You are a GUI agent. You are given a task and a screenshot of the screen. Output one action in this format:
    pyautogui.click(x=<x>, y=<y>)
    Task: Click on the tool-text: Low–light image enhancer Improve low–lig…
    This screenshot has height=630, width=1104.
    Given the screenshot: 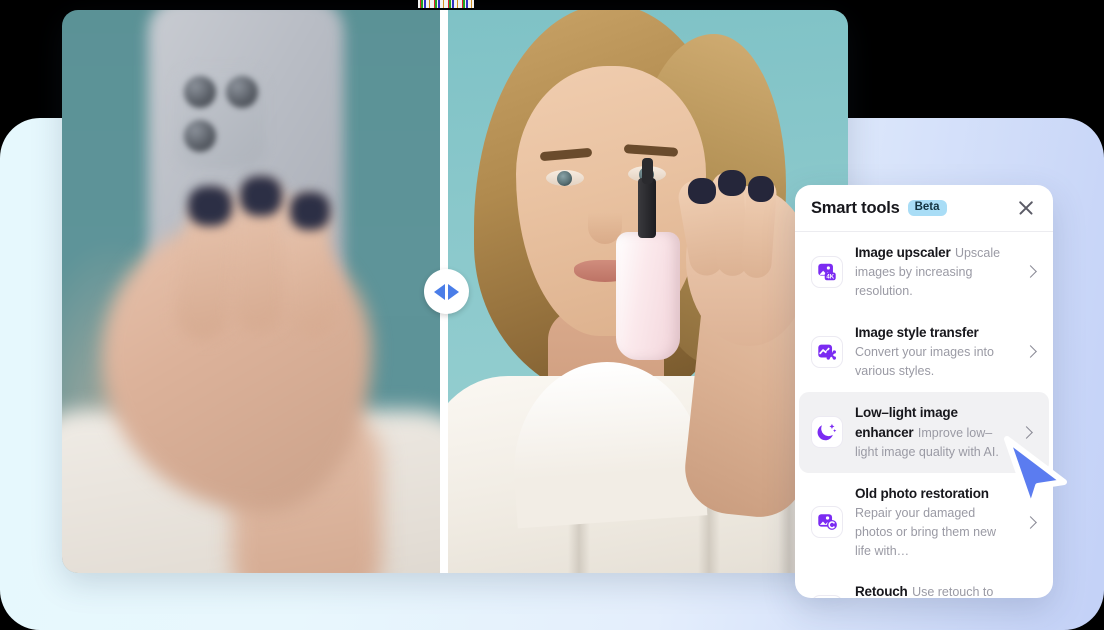 What is the action you would take?
    pyautogui.click(x=932, y=432)
    